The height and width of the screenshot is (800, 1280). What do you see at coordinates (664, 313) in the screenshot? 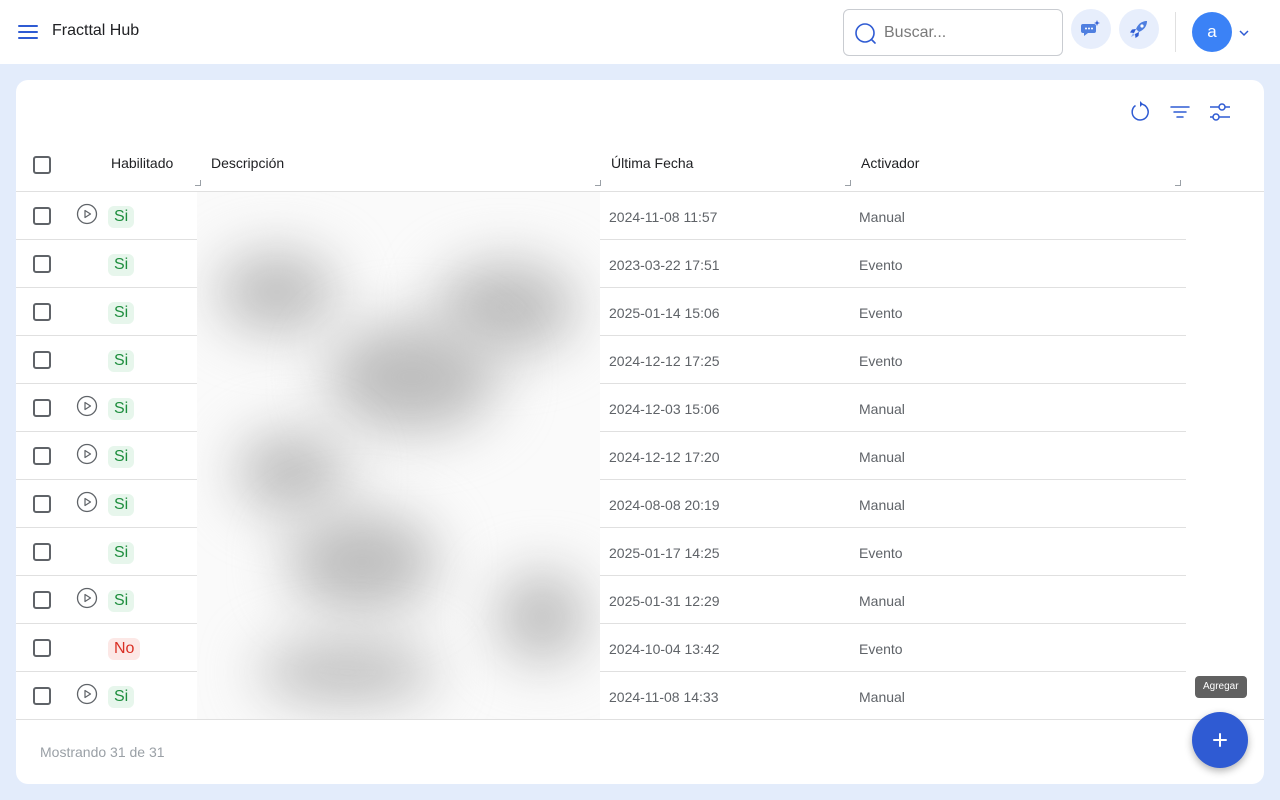
I see `last-date-cell: 2025-01-14 15:06` at bounding box center [664, 313].